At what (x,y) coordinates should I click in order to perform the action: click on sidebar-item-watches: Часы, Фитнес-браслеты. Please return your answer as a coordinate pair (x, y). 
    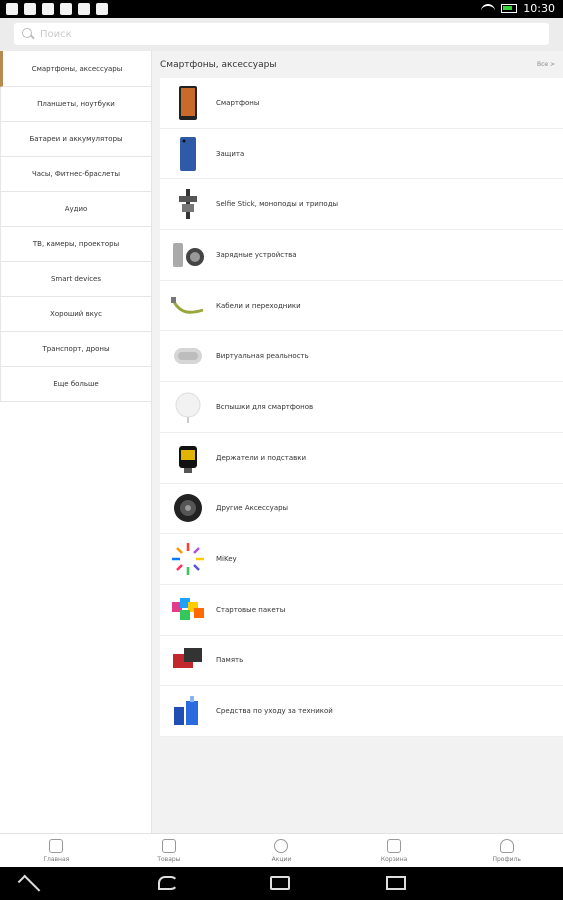
    Looking at the image, I should click on (75, 174).